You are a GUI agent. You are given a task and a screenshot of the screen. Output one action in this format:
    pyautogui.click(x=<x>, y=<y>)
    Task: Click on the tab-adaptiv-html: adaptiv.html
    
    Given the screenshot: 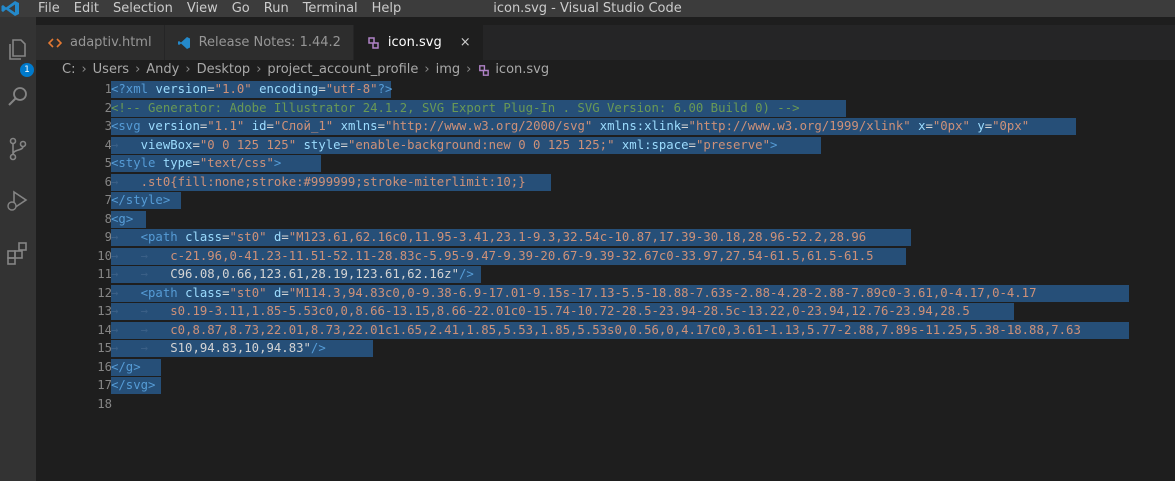 What is the action you would take?
    pyautogui.click(x=100, y=42)
    